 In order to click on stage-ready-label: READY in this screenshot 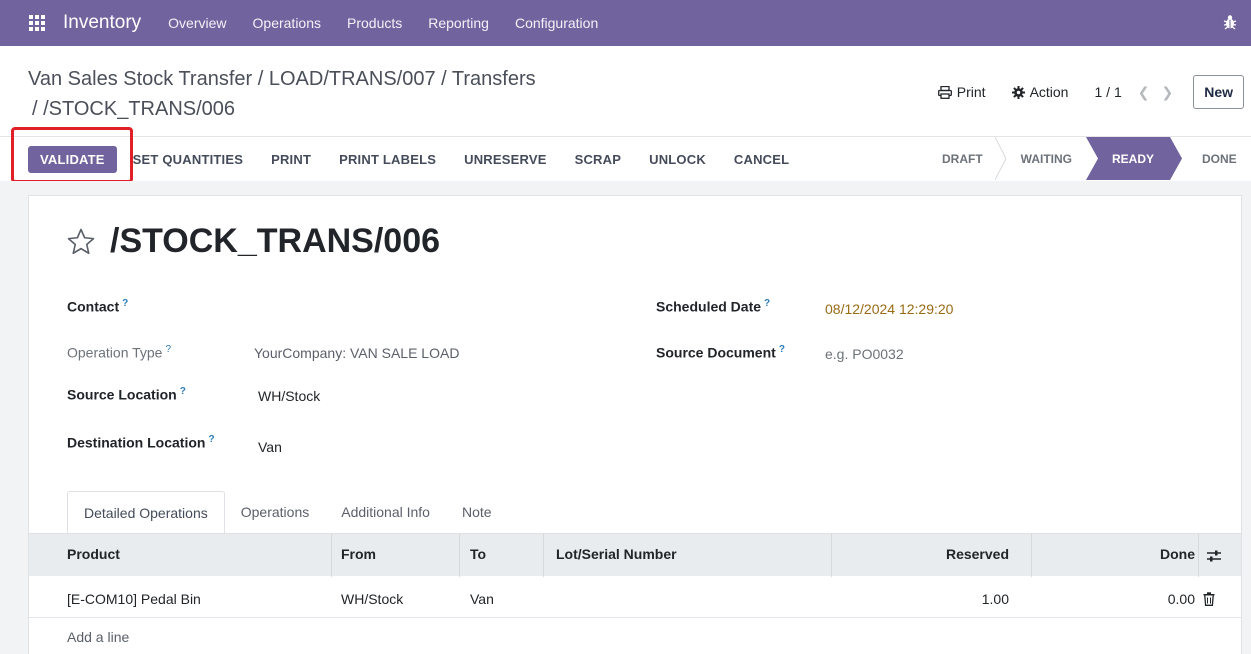, I will do `click(1133, 158)`.